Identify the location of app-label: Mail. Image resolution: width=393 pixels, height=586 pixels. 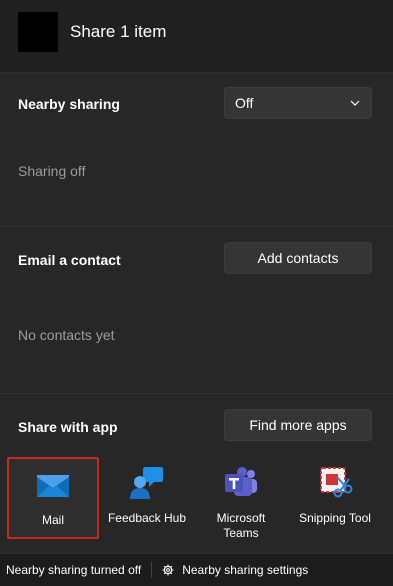
(52, 520).